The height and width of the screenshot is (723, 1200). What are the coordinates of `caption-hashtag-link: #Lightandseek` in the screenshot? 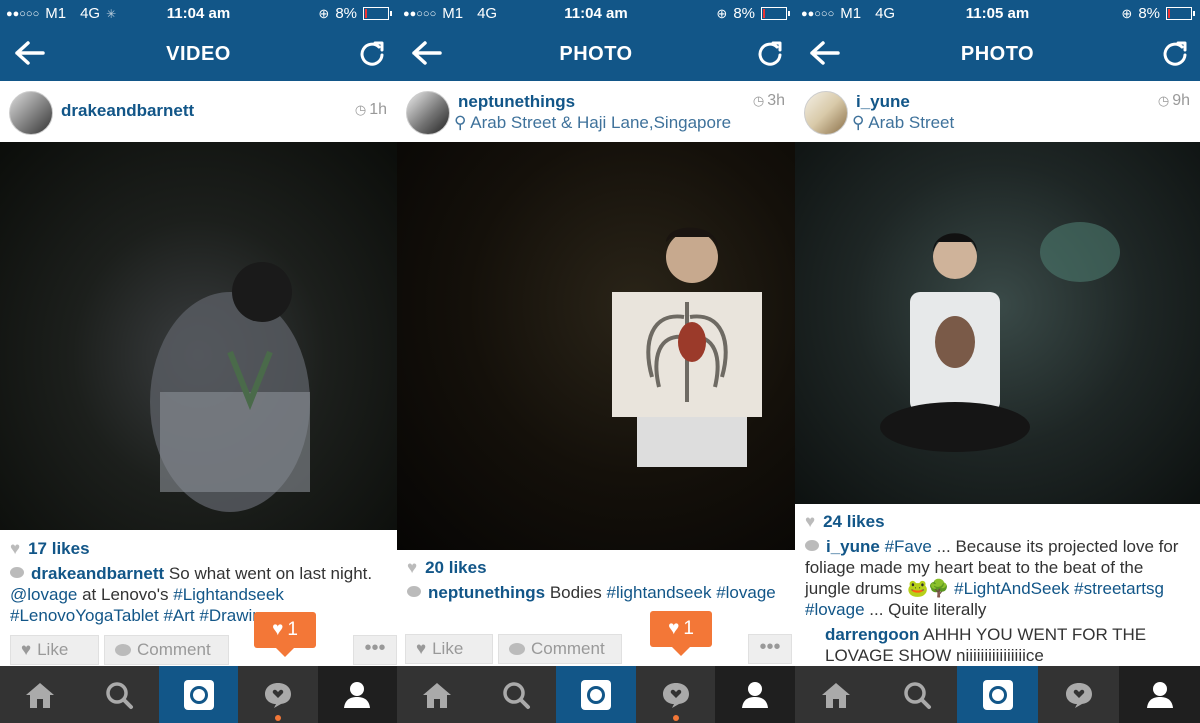 It's located at (228, 594).